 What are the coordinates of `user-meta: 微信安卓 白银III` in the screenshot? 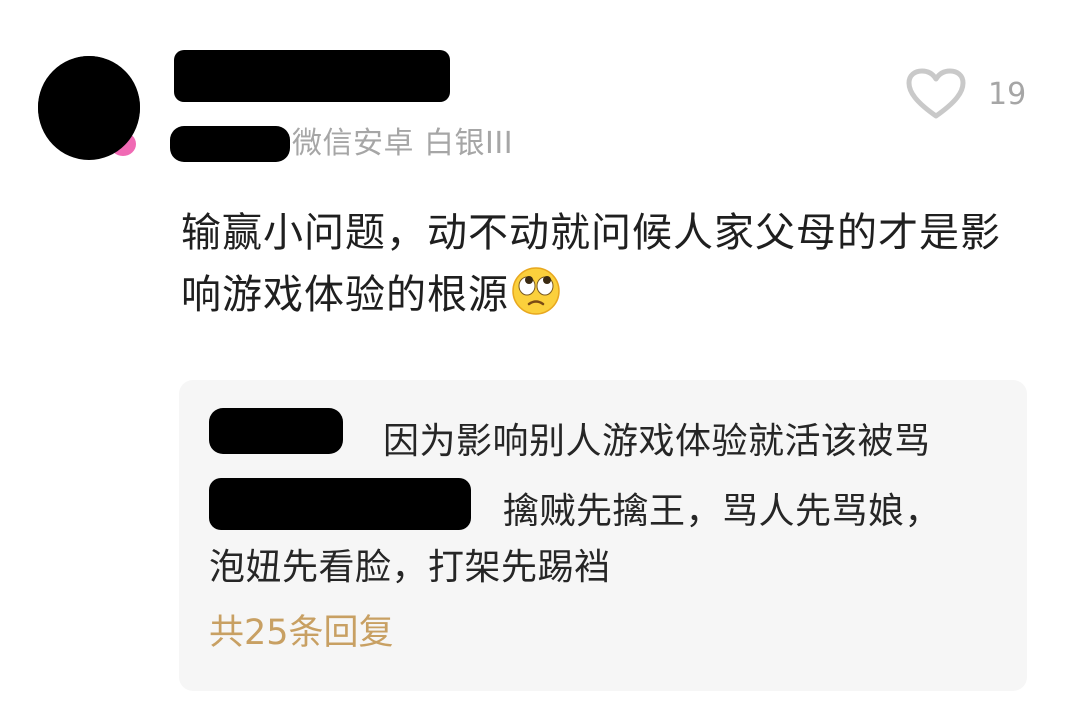 It's located at (403, 143).